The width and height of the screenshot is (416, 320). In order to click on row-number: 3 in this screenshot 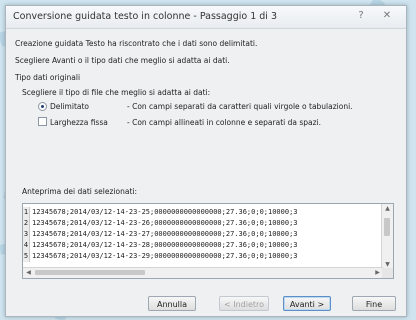, I will do `click(26, 234)`.